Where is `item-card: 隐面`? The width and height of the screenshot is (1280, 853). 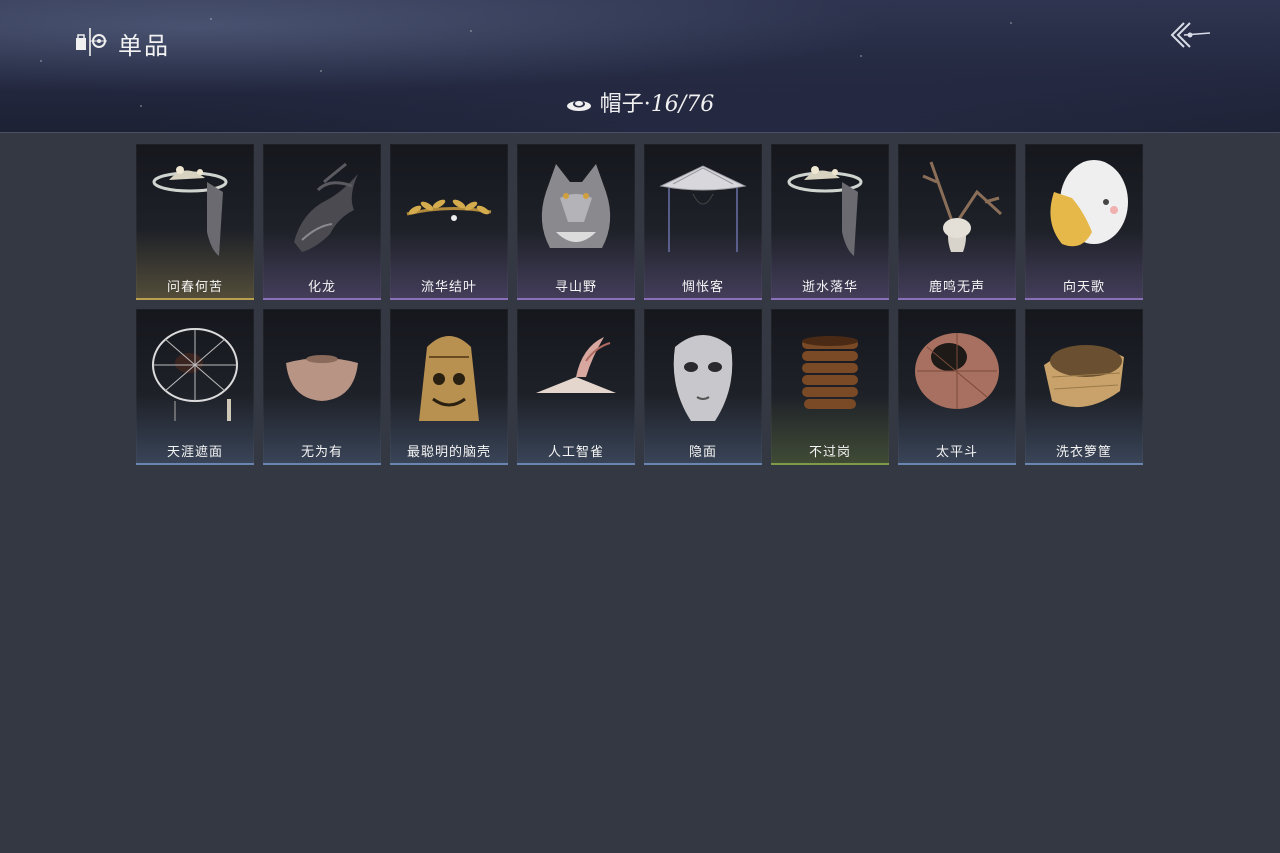
item-card: 隐面 is located at coordinates (703, 387).